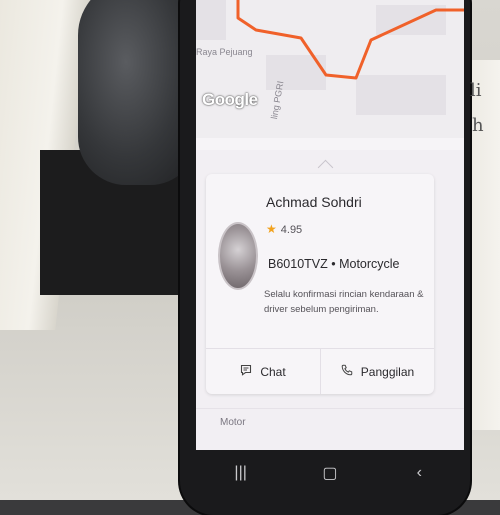 Image resolution: width=500 pixels, height=515 pixels. Describe the element at coordinates (347, 371) in the screenshot. I see `phone-icon` at that location.